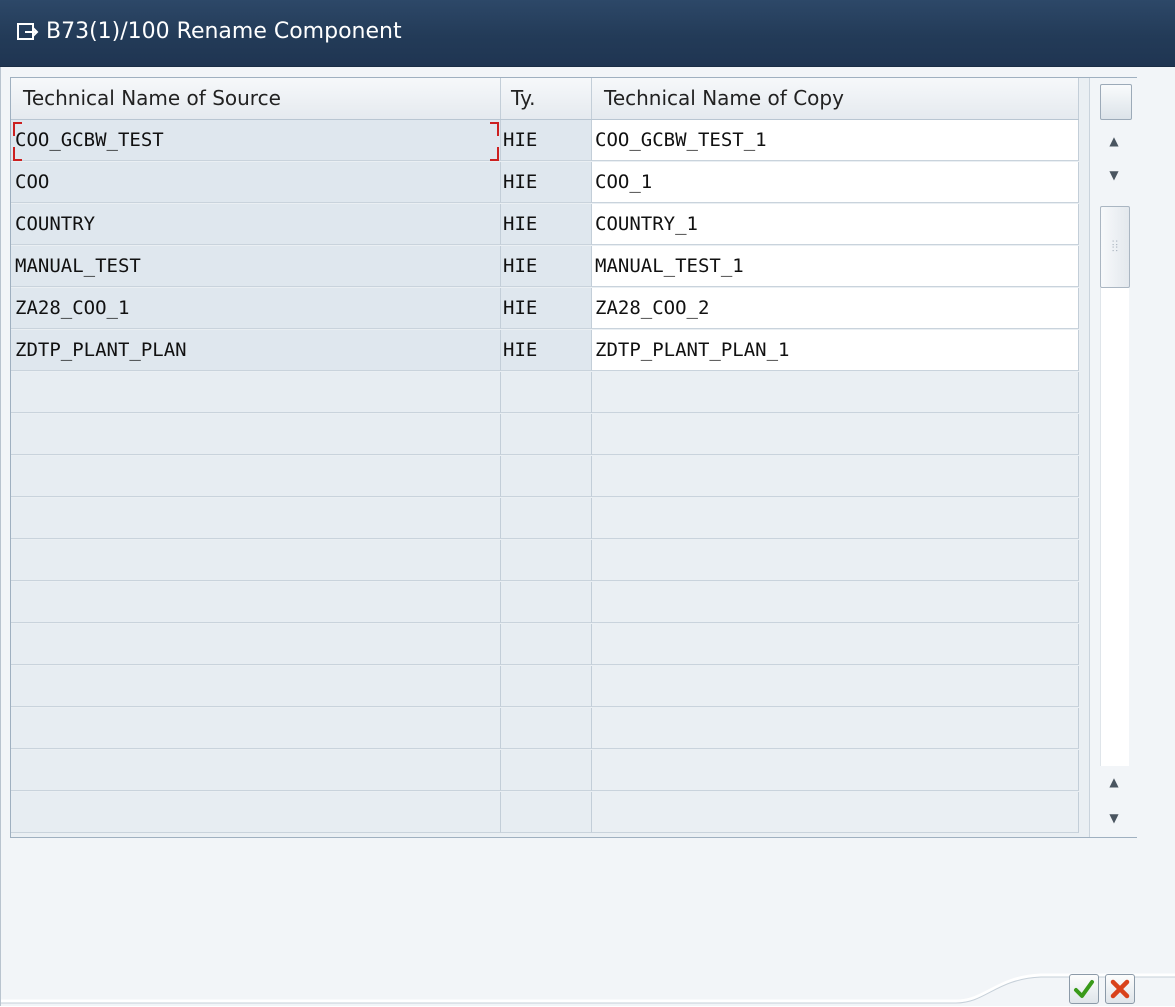 This screenshot has width=1175, height=1007. I want to click on table-row: MANUAL_TEST HIE MANUAL_TEST_1, so click(545, 267).